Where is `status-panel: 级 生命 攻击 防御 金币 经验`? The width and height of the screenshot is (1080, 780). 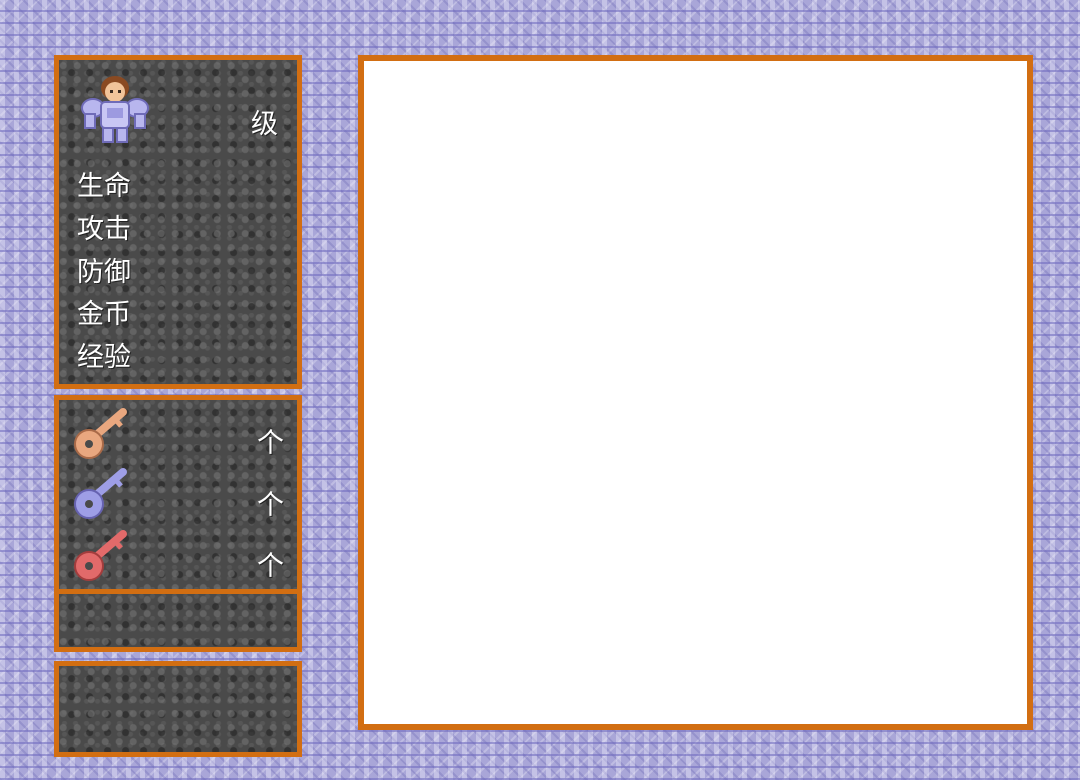
status-panel: 级 生命 攻击 防御 金币 经验 is located at coordinates (178, 222).